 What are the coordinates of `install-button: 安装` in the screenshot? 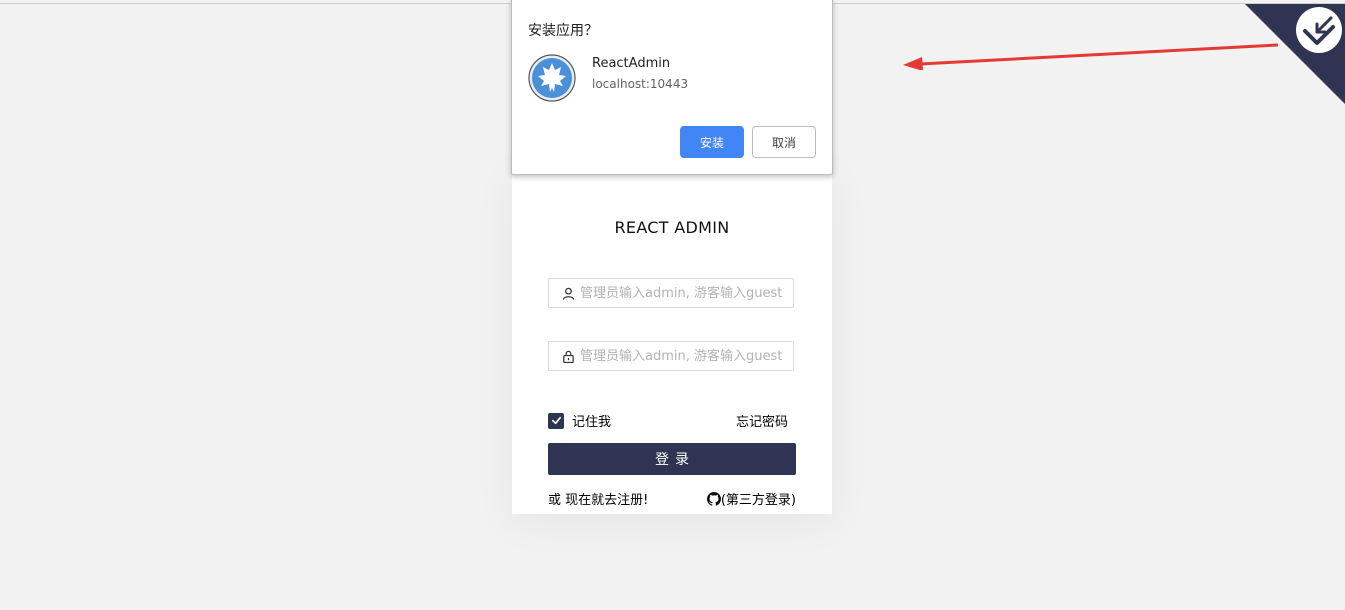 It's located at (712, 142).